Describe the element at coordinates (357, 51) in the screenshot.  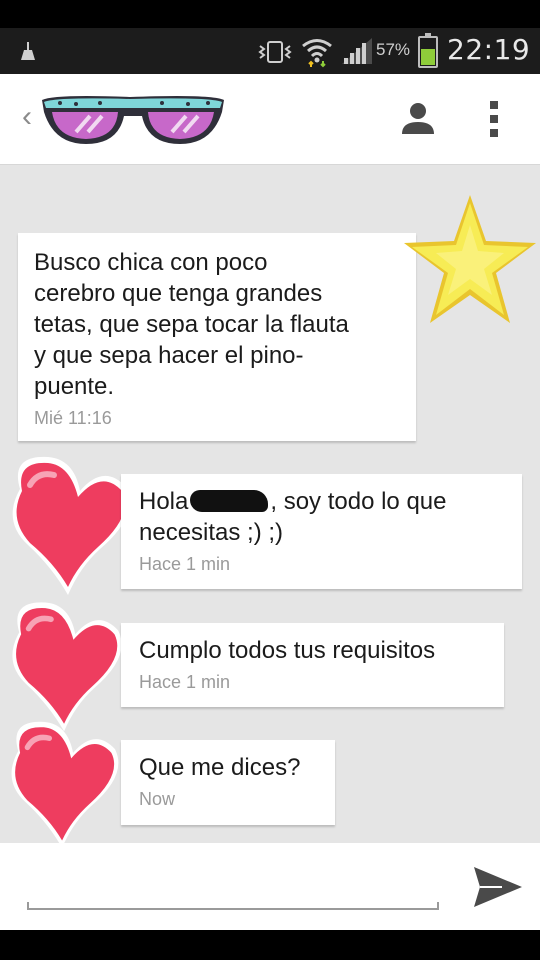
I see `signal-icon` at that location.